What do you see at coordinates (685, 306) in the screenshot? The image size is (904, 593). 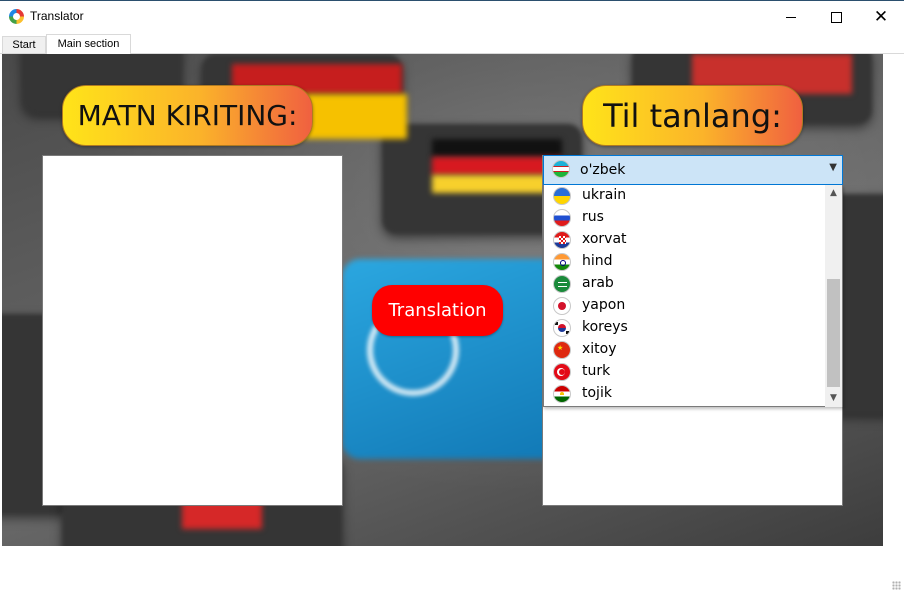 I see `language-option-yapon: yapon` at bounding box center [685, 306].